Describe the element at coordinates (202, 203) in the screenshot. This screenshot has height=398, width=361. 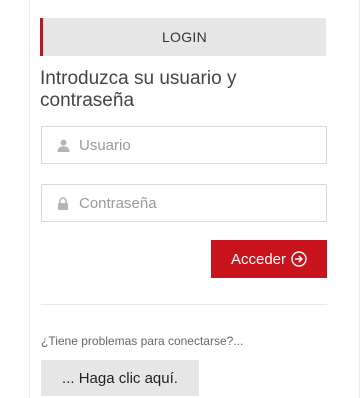
I see `password-input` at that location.